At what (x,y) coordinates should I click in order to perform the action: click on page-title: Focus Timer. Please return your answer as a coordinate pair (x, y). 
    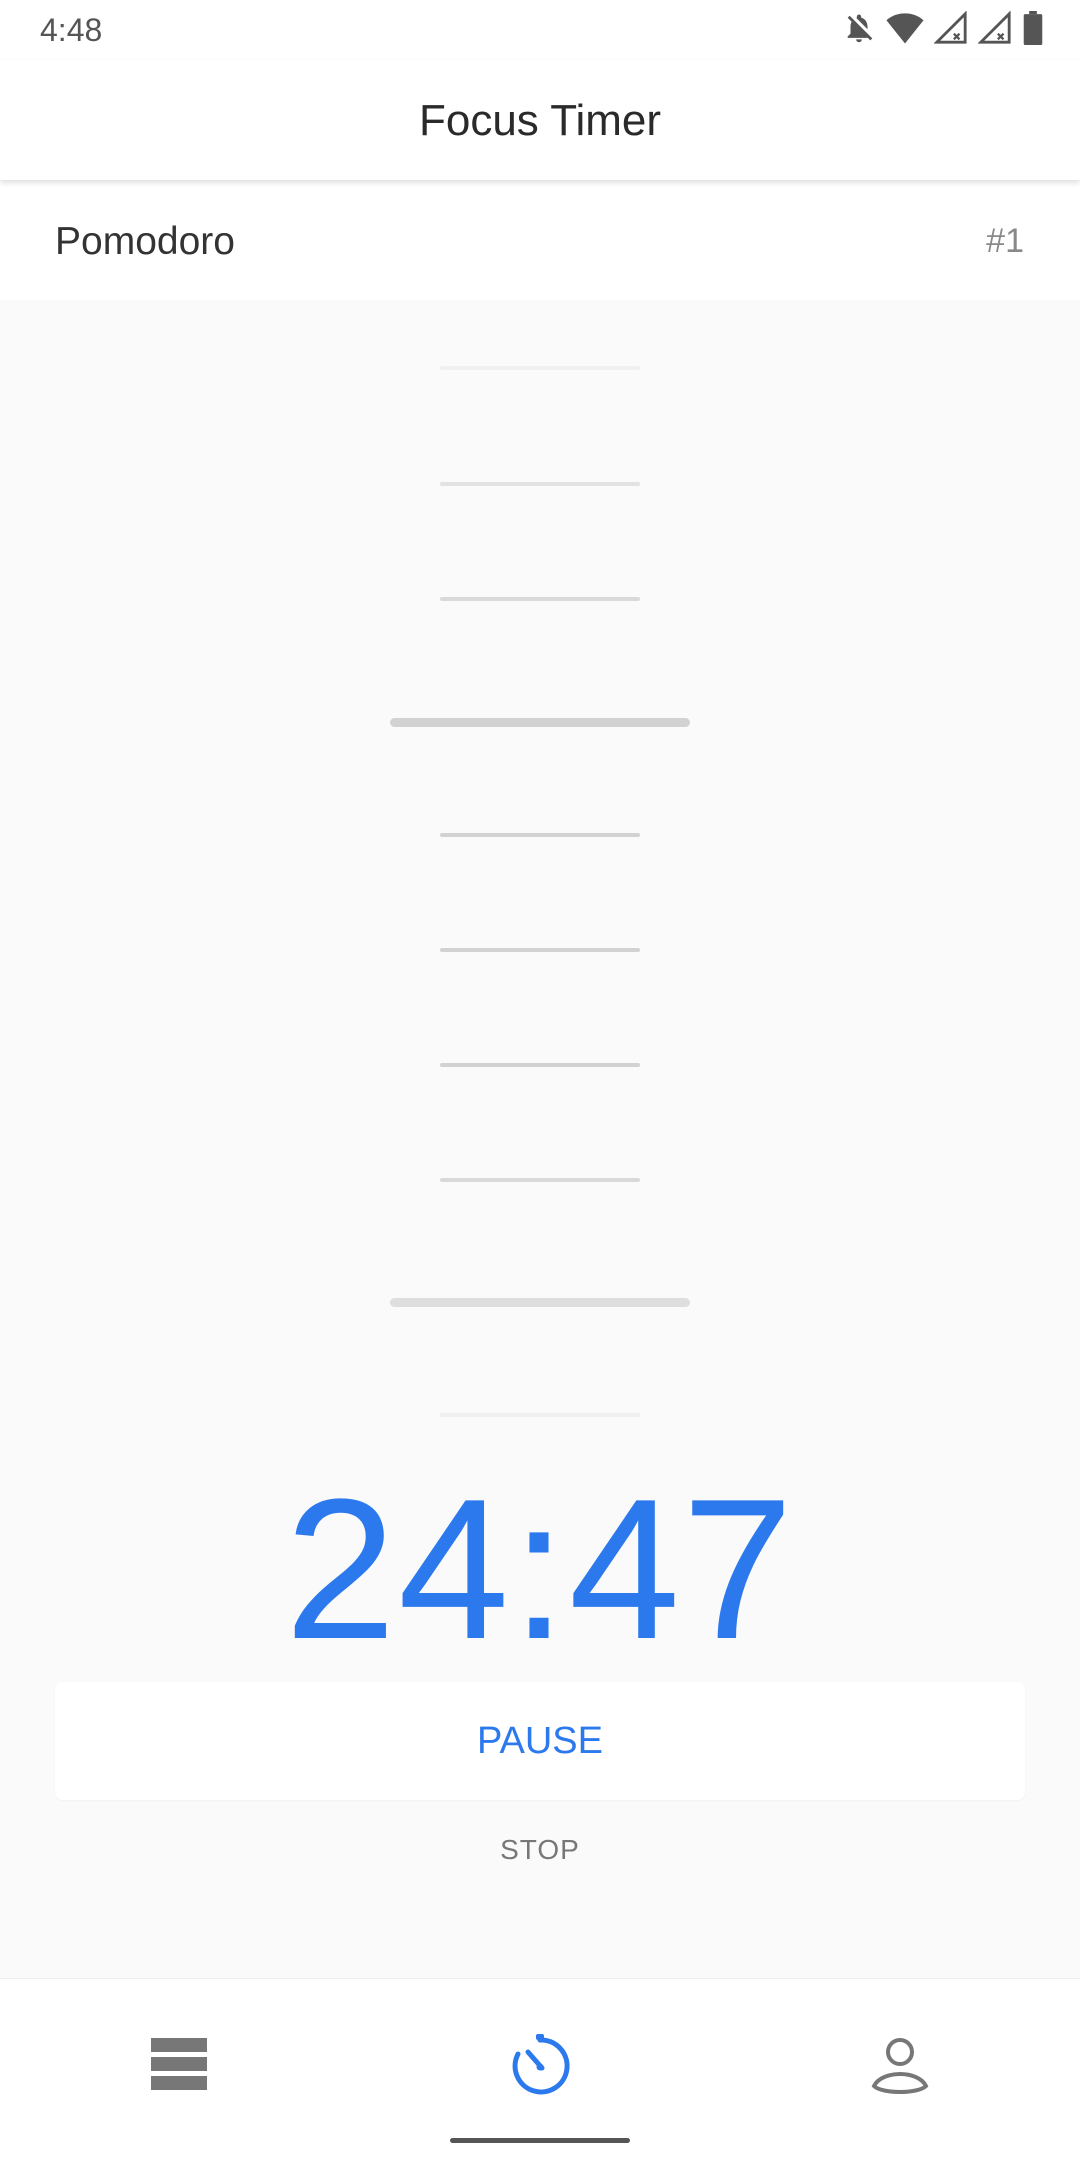
    Looking at the image, I should click on (540, 120).